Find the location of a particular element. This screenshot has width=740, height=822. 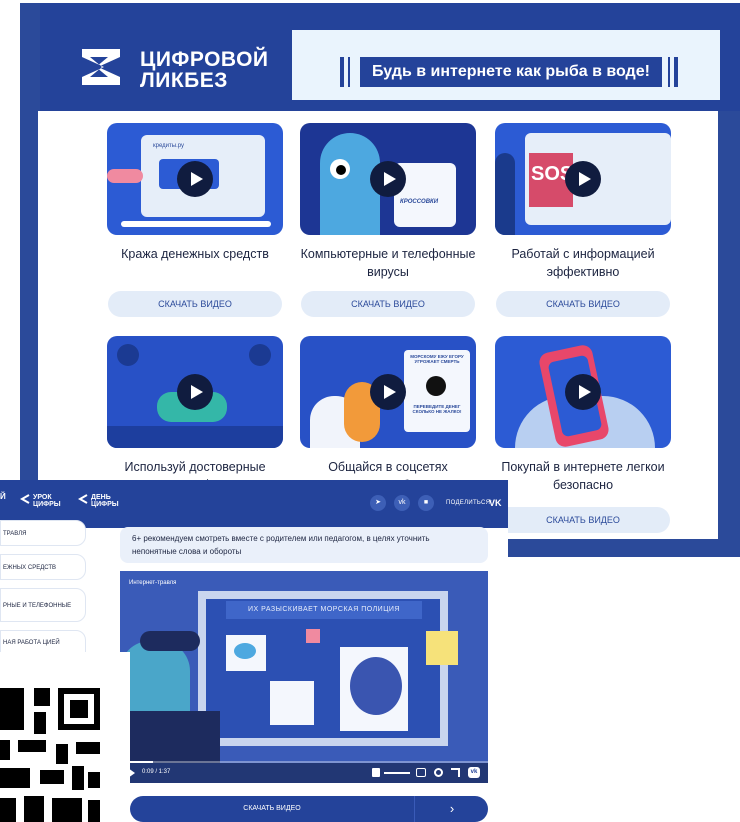

qr-code is located at coordinates (65, 737).